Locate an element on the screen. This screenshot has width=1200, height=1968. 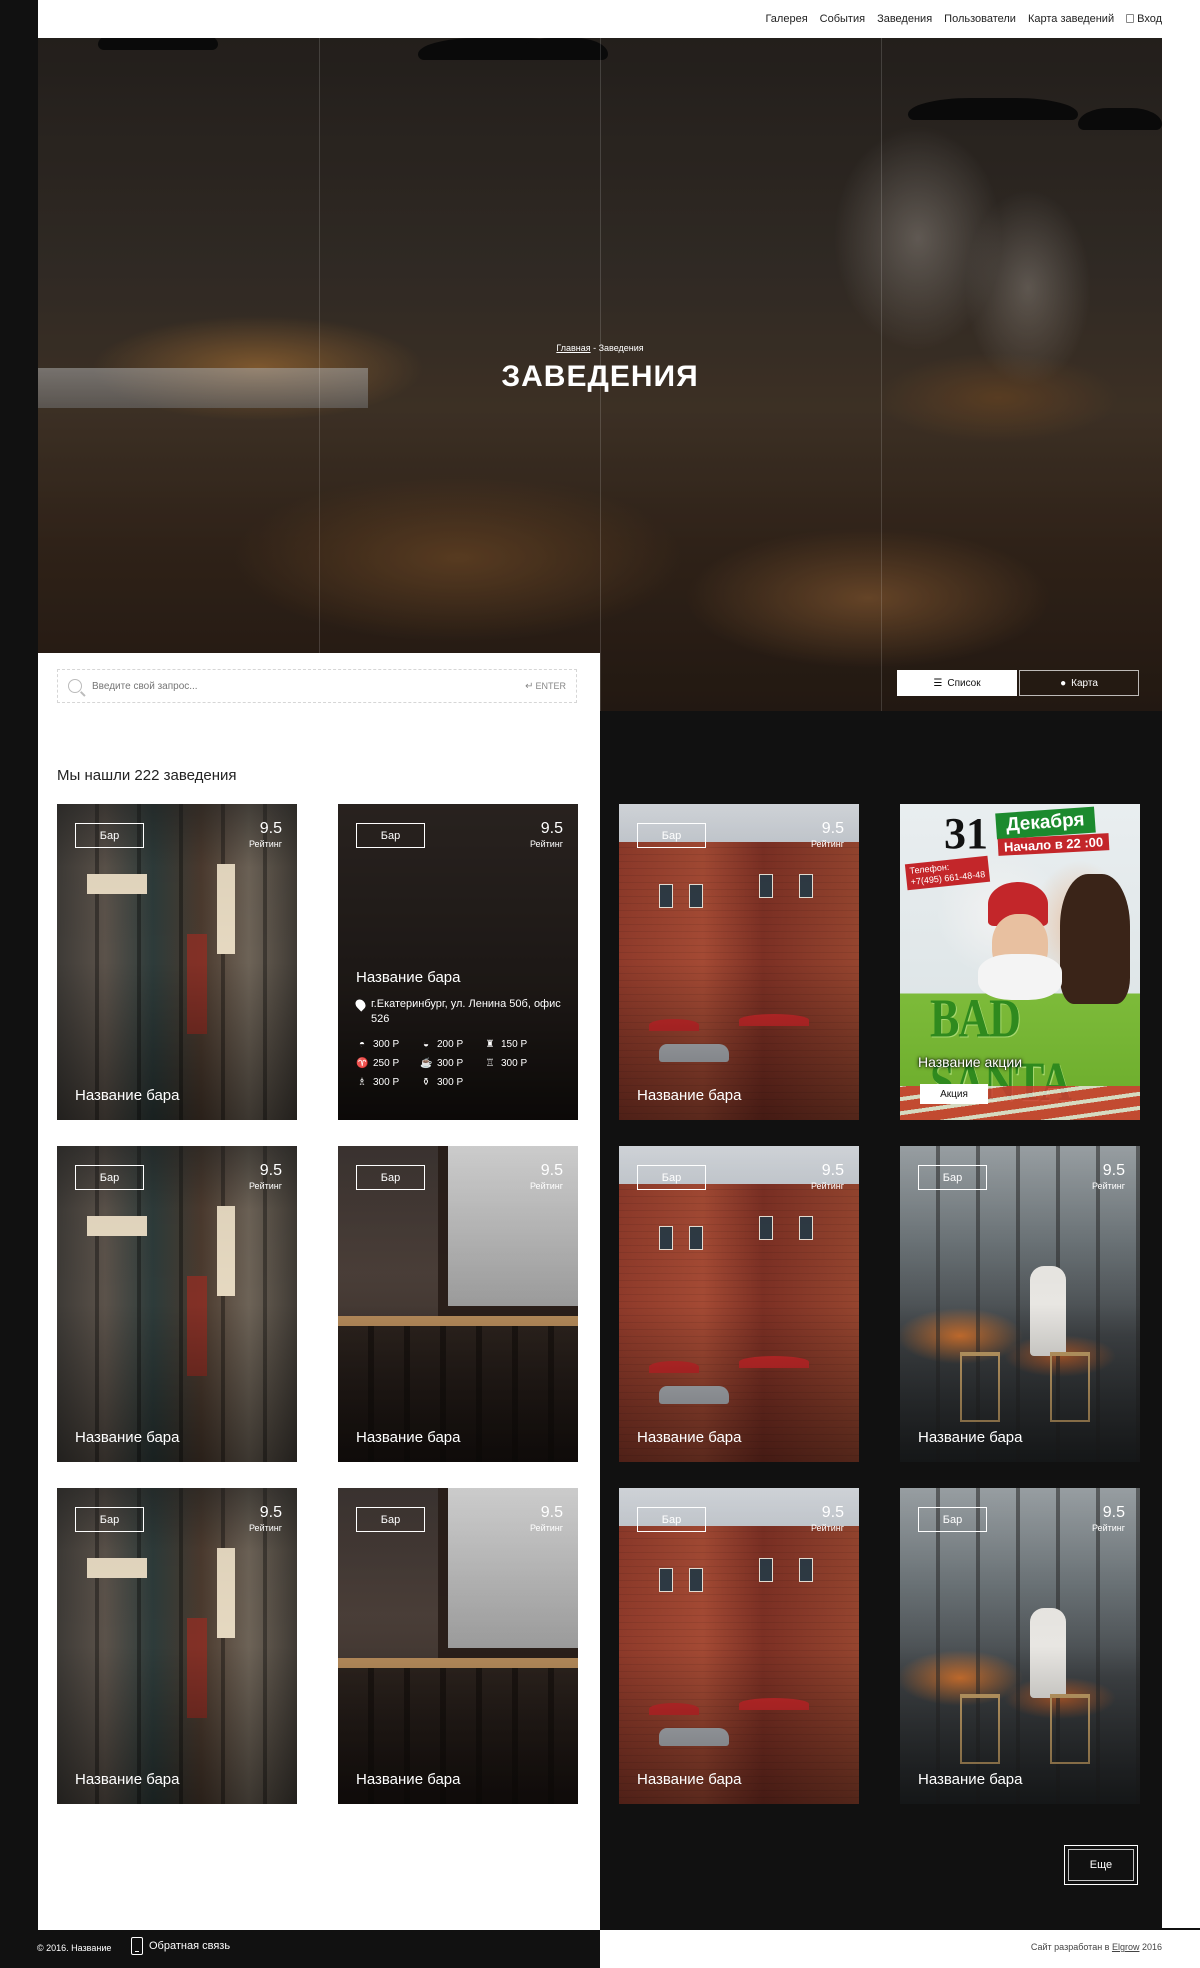
price-item: ♖ 300 Р is located at coordinates (516, 1063).